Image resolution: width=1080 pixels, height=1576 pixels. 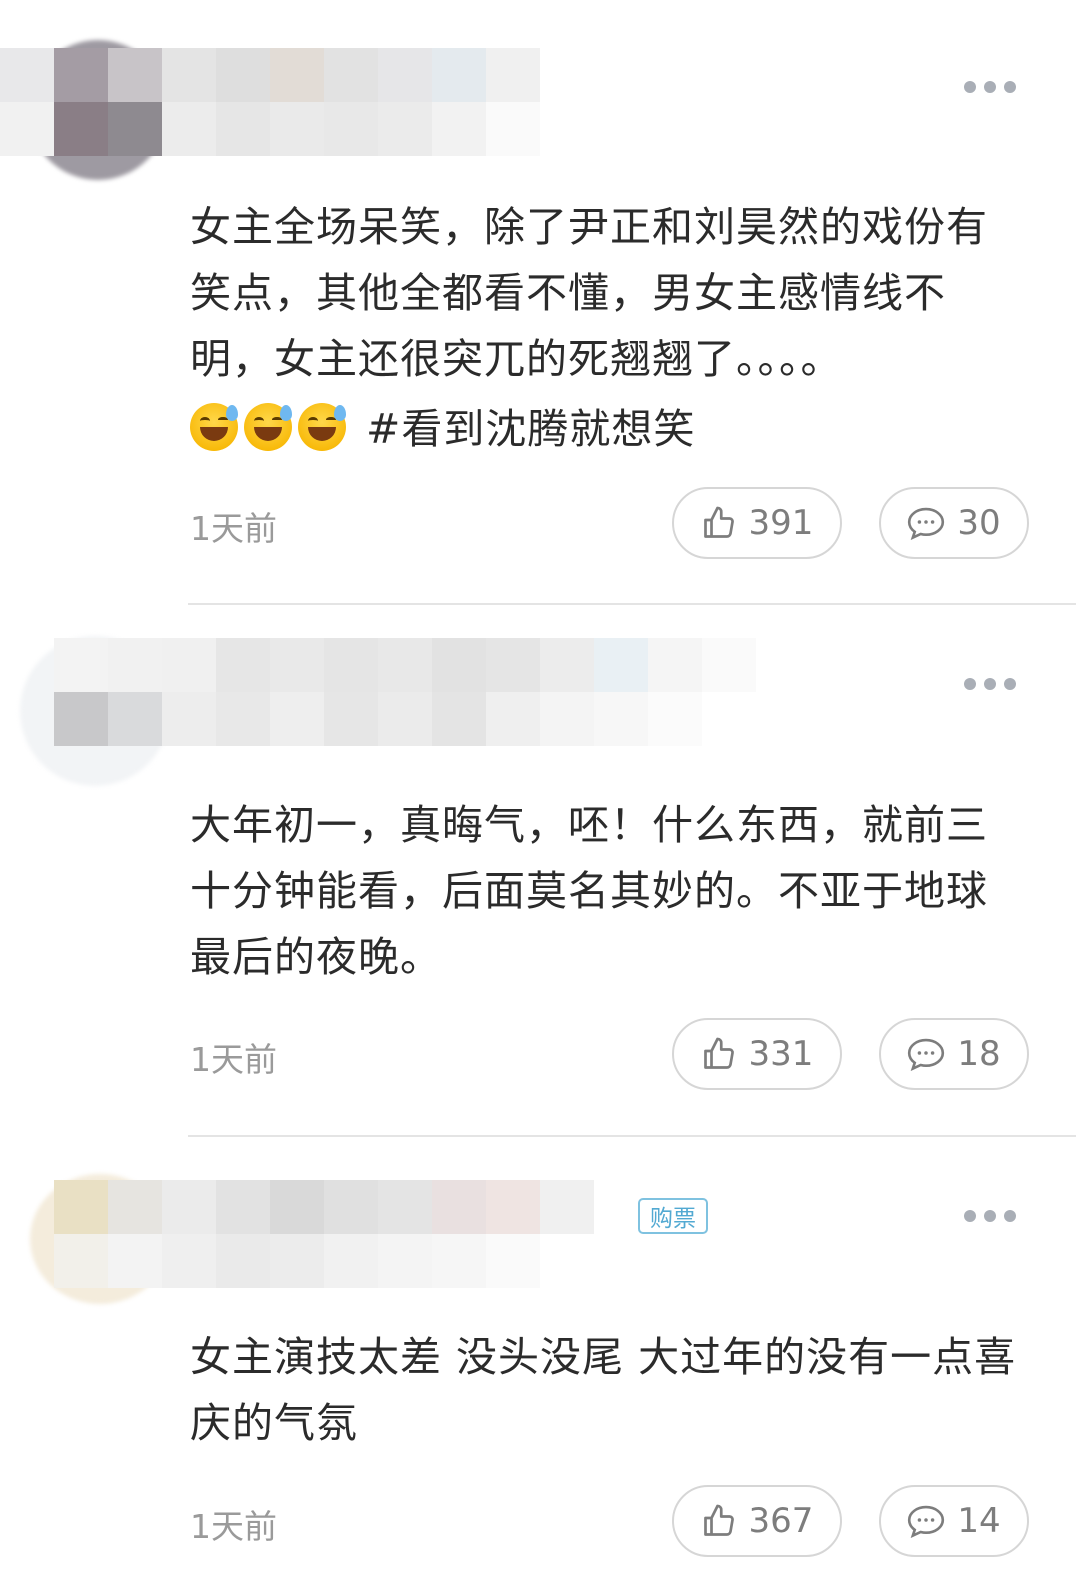 What do you see at coordinates (979, 523) in the screenshot?
I see `reply-count: 30` at bounding box center [979, 523].